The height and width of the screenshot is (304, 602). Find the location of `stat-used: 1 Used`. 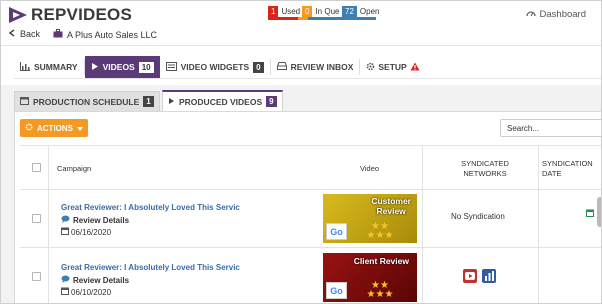

stat-used: 1 Used is located at coordinates (284, 11).